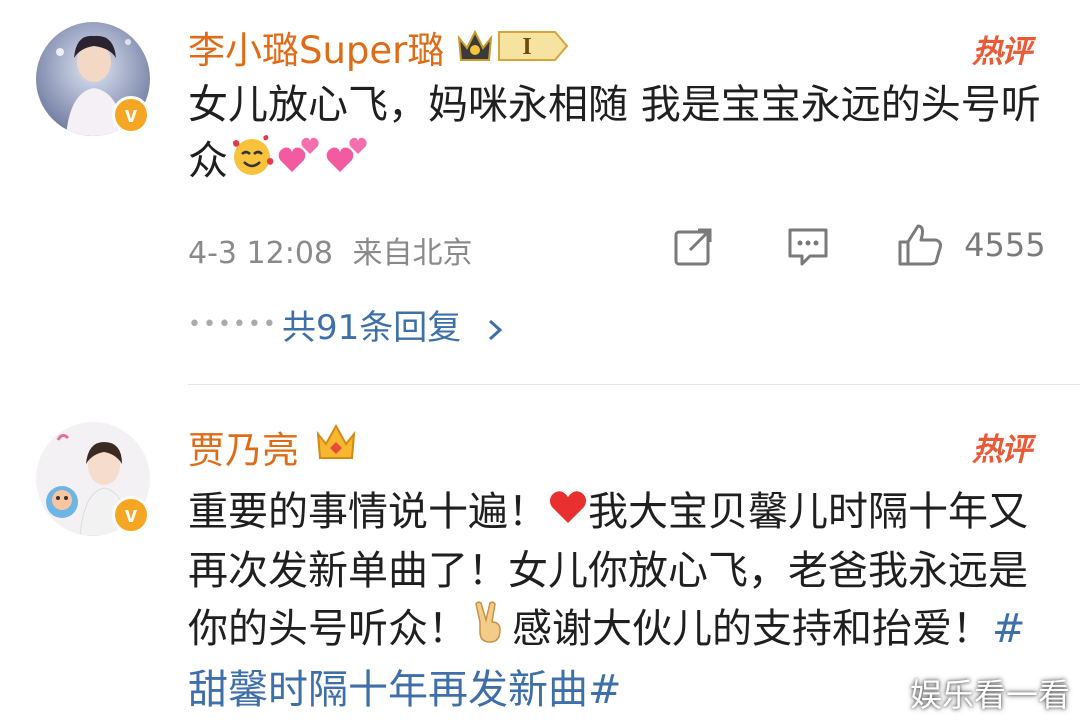 This screenshot has width=1080, height=724. Describe the element at coordinates (920, 245) in the screenshot. I see `thumbs-up-icon` at that location.